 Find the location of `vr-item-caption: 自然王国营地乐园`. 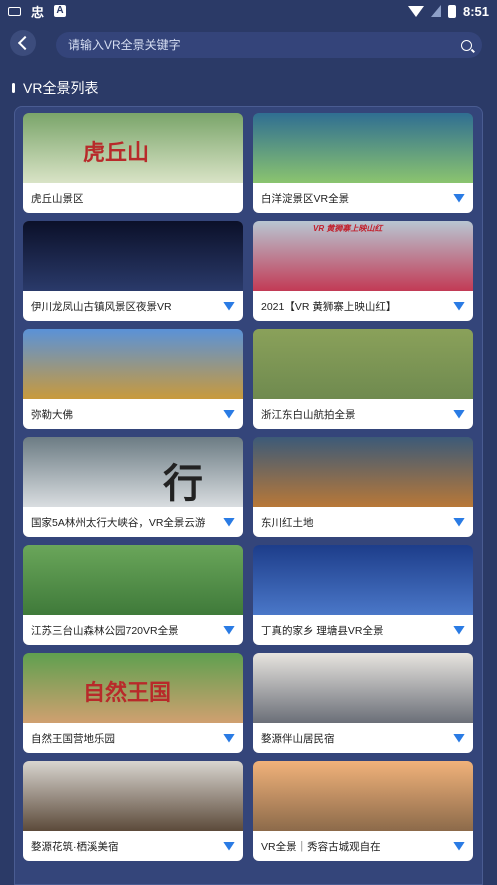

vr-item-caption: 自然王国营地乐园 is located at coordinates (133, 738).